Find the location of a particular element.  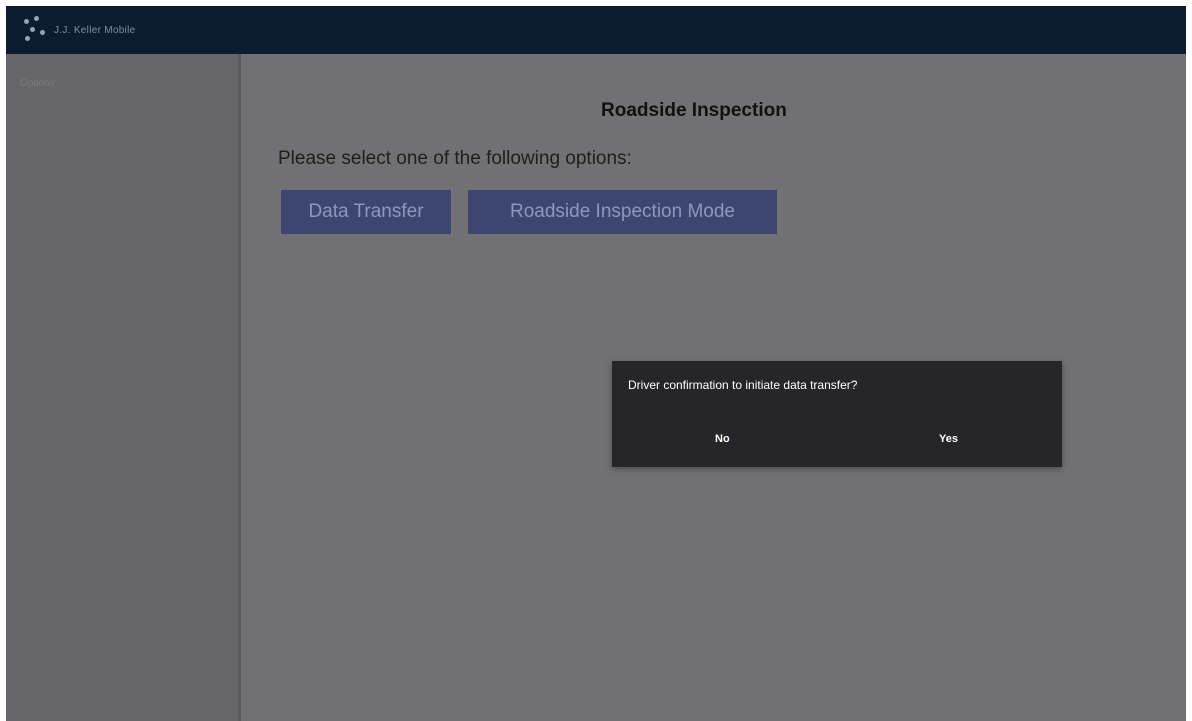

dialog-yes-button: Yes is located at coordinates (948, 439).